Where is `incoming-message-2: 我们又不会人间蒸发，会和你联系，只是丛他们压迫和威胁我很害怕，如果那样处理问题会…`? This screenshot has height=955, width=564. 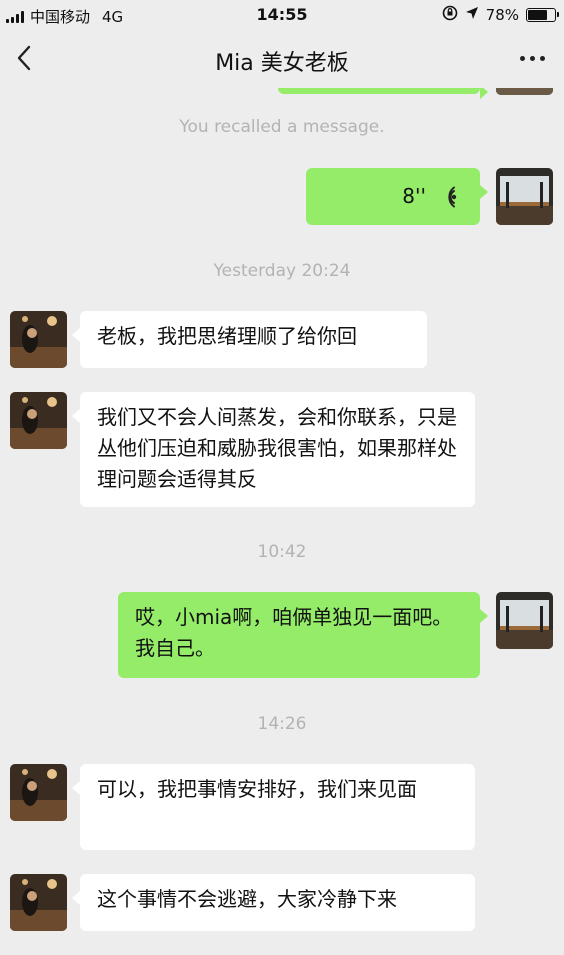
incoming-message-2: 我们又不会人间蒸发，会和你联系，只是丛他们压迫和威胁我很害怕，如果那样处理问题会… is located at coordinates (273, 449).